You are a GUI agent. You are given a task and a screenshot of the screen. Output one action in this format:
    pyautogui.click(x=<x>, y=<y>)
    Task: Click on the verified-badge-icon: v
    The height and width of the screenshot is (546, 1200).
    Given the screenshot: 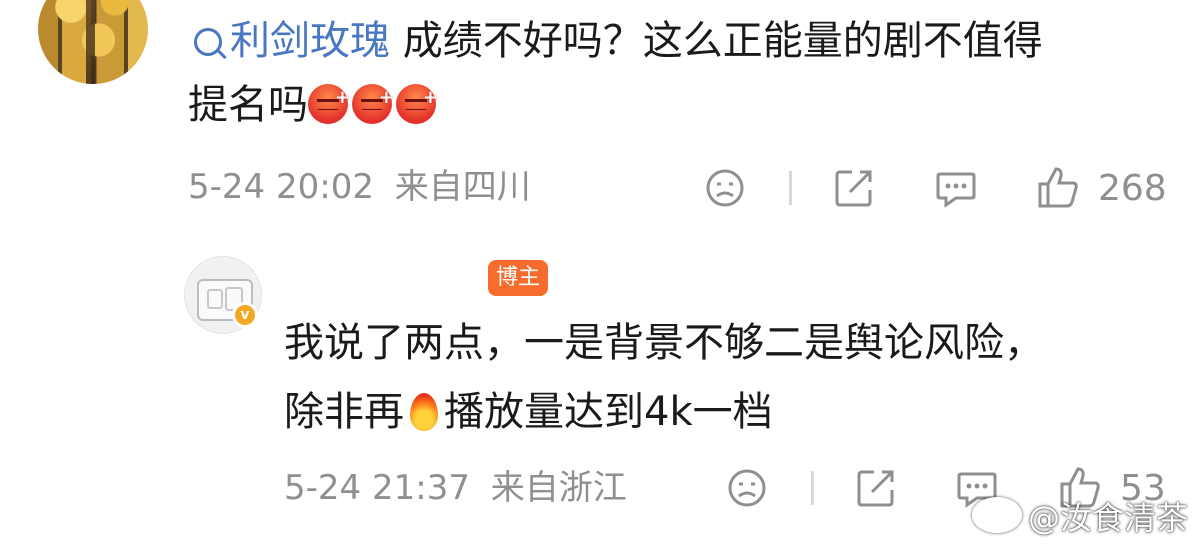 What is the action you would take?
    pyautogui.click(x=245, y=315)
    